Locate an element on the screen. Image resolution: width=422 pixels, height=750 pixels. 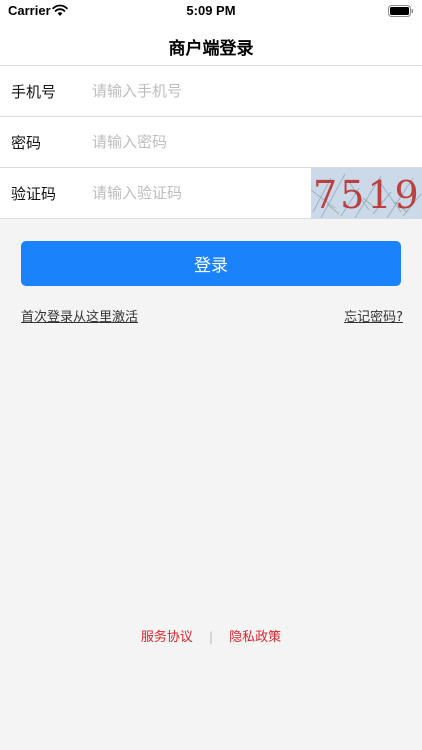
password-input is located at coordinates (192, 142).